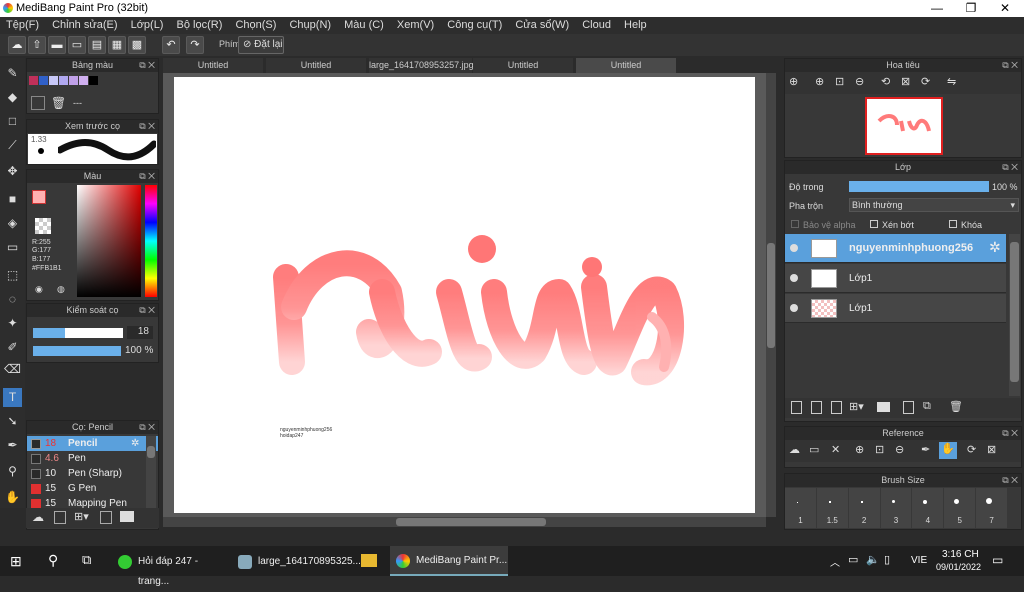  What do you see at coordinates (960, 508) in the screenshot?
I see `size-cell: 5` at bounding box center [960, 508].